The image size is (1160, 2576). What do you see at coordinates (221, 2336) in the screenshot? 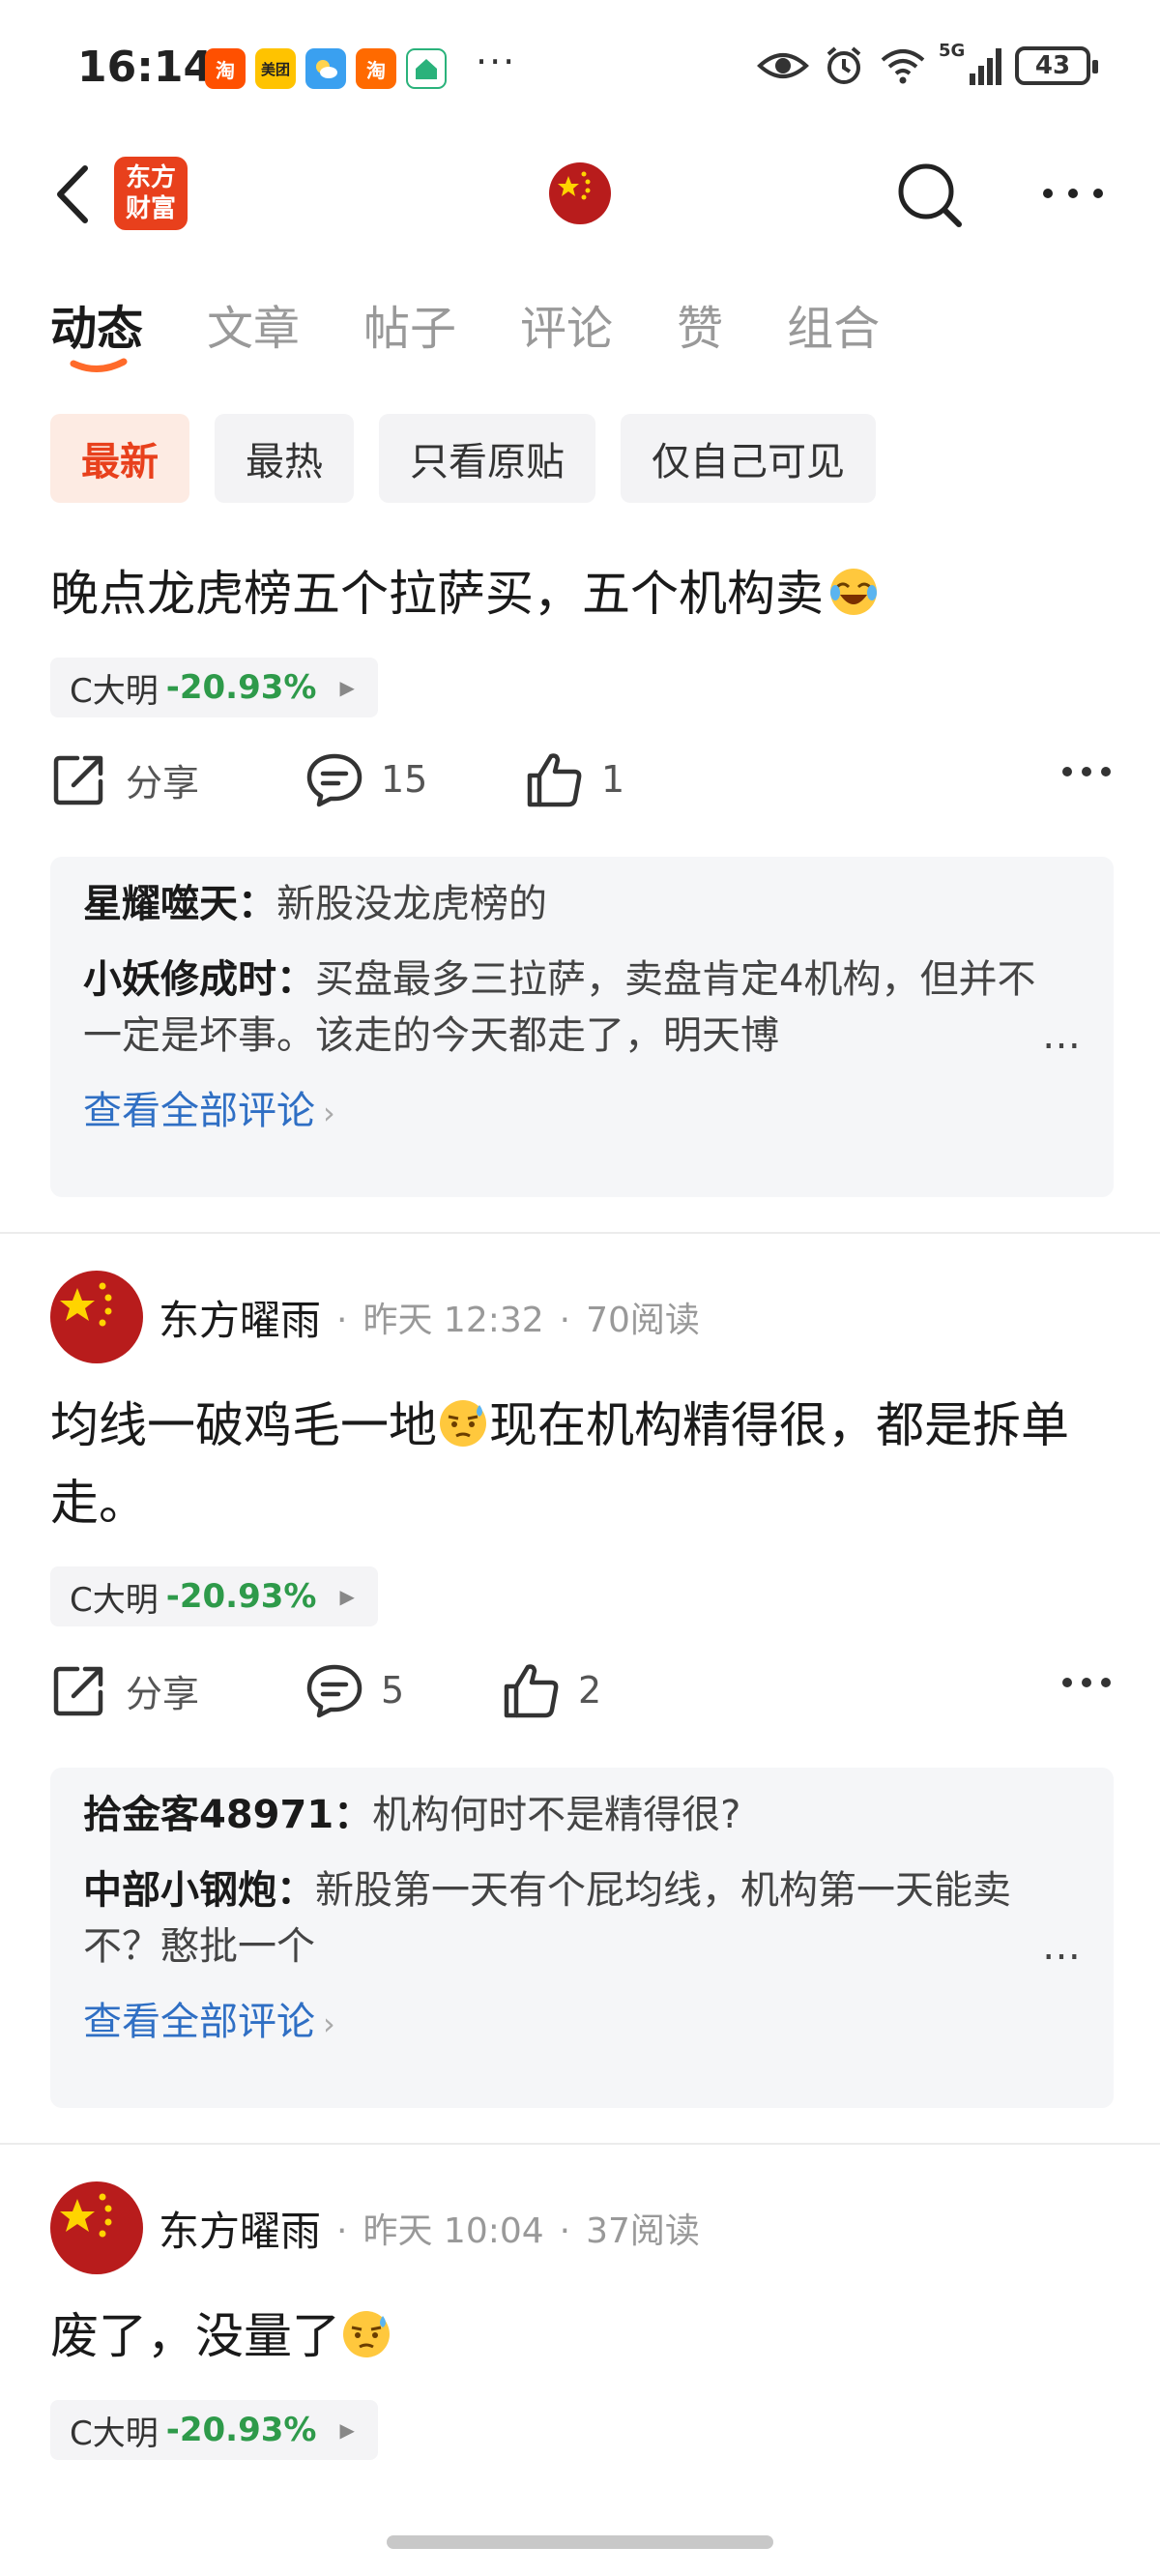
I see `post-text: 废了，没量了` at bounding box center [221, 2336].